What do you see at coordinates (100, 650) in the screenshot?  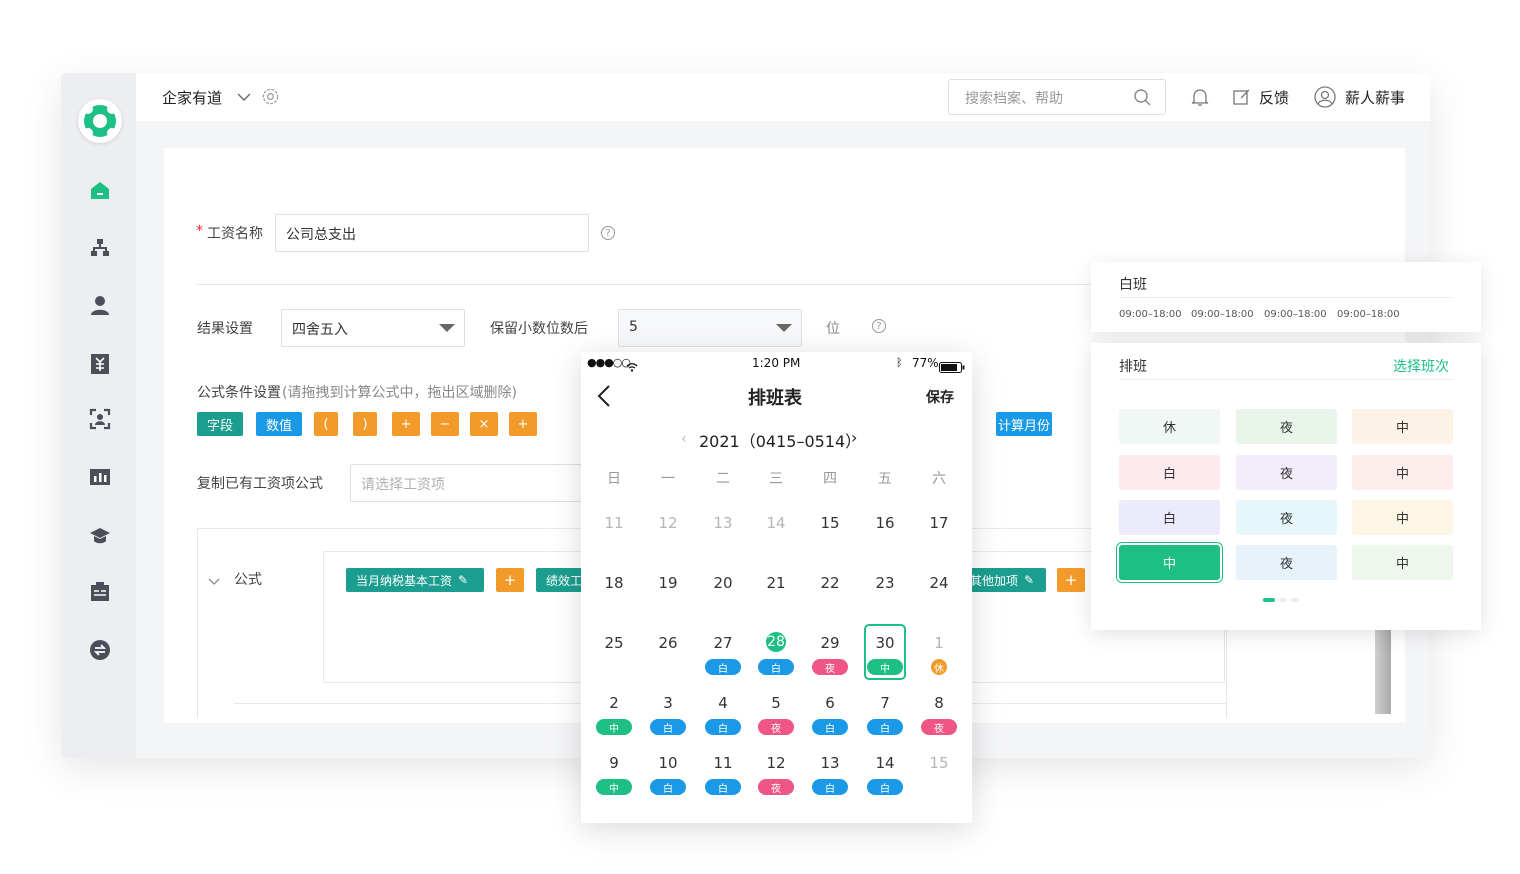 I see `exchange-icon` at bounding box center [100, 650].